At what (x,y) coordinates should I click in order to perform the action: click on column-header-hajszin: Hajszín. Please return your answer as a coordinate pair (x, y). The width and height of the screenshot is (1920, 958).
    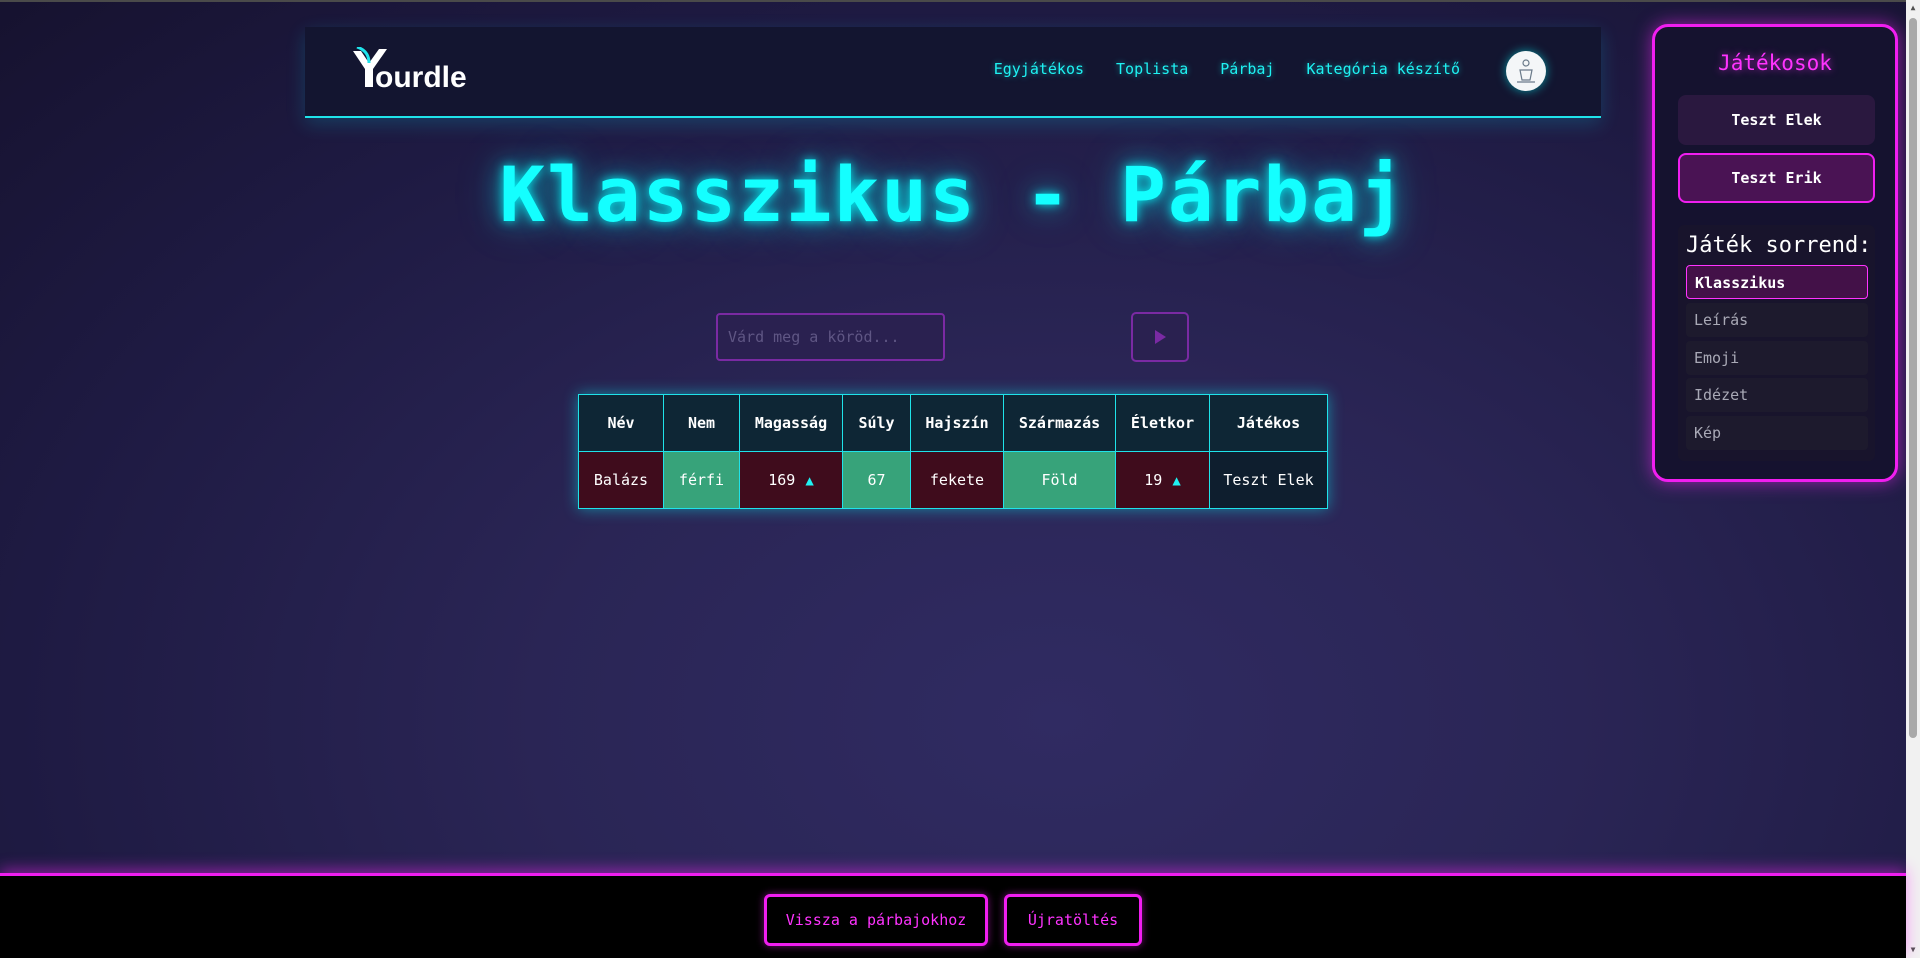
    Looking at the image, I should click on (957, 423).